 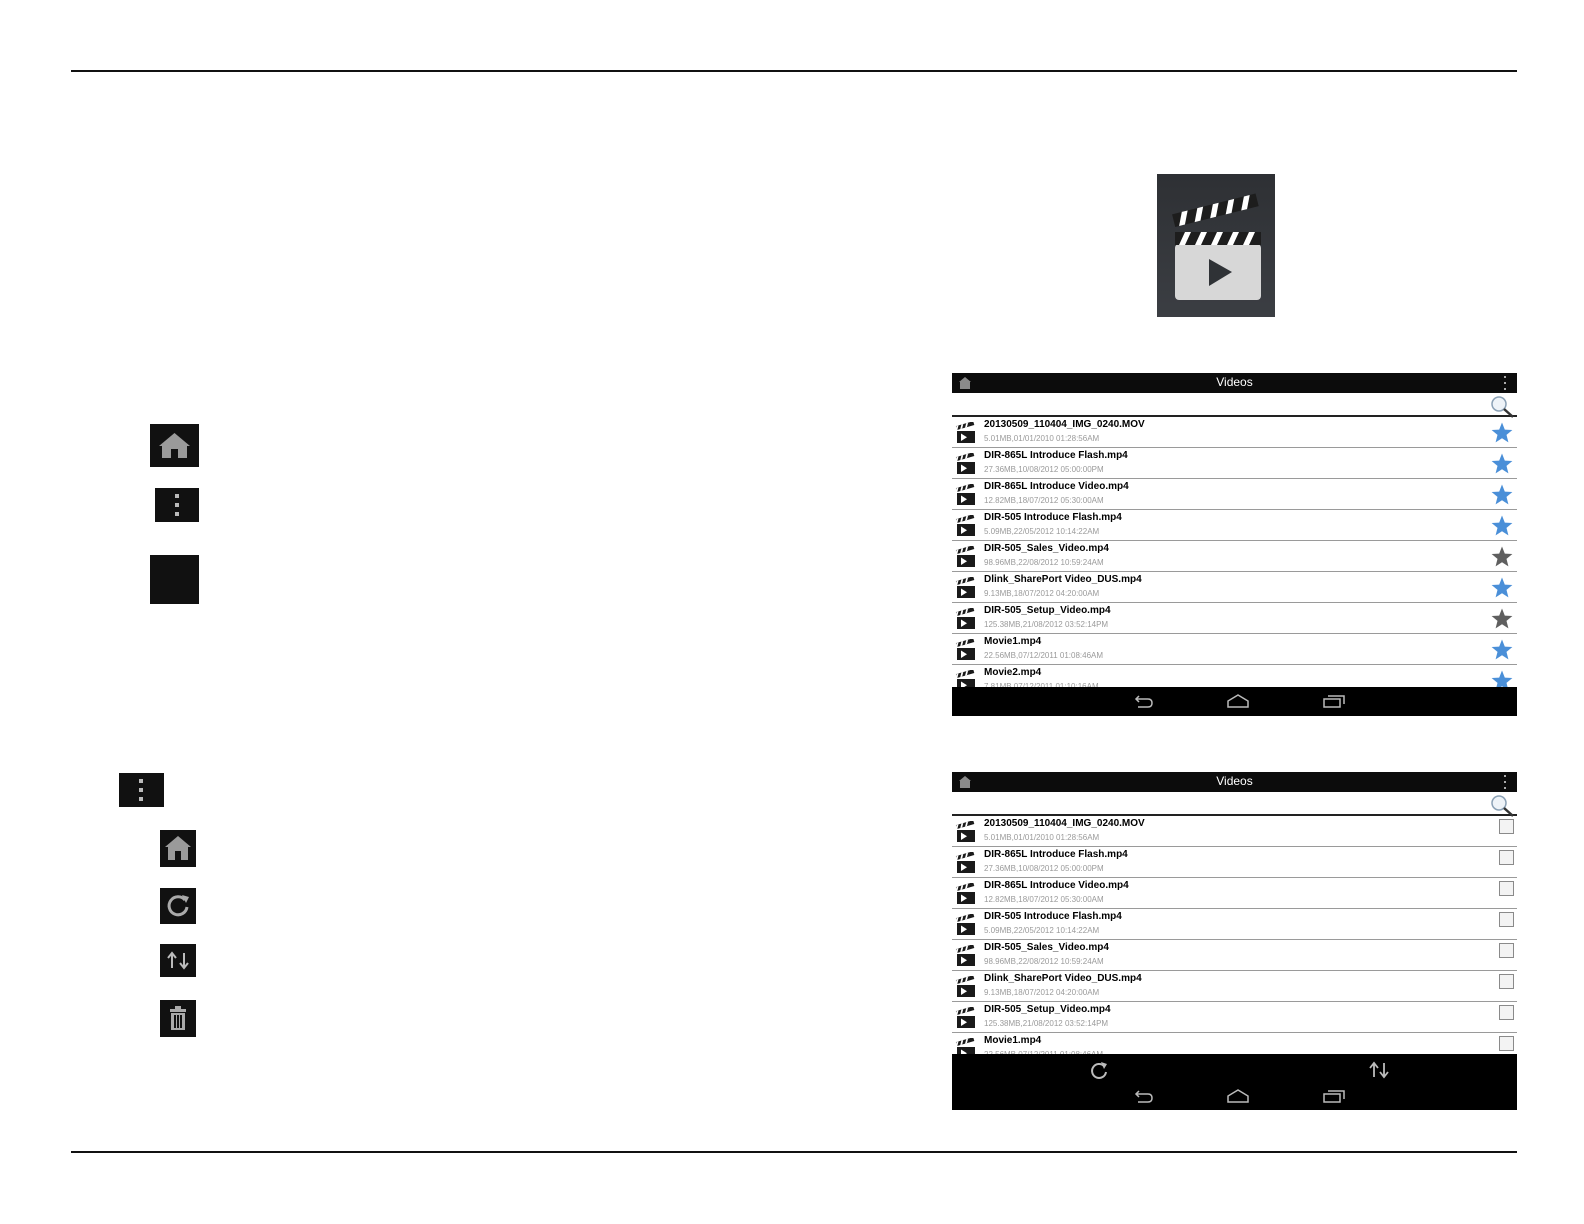 What do you see at coordinates (794, 1152) in the screenshot?
I see `bottom-rule` at bounding box center [794, 1152].